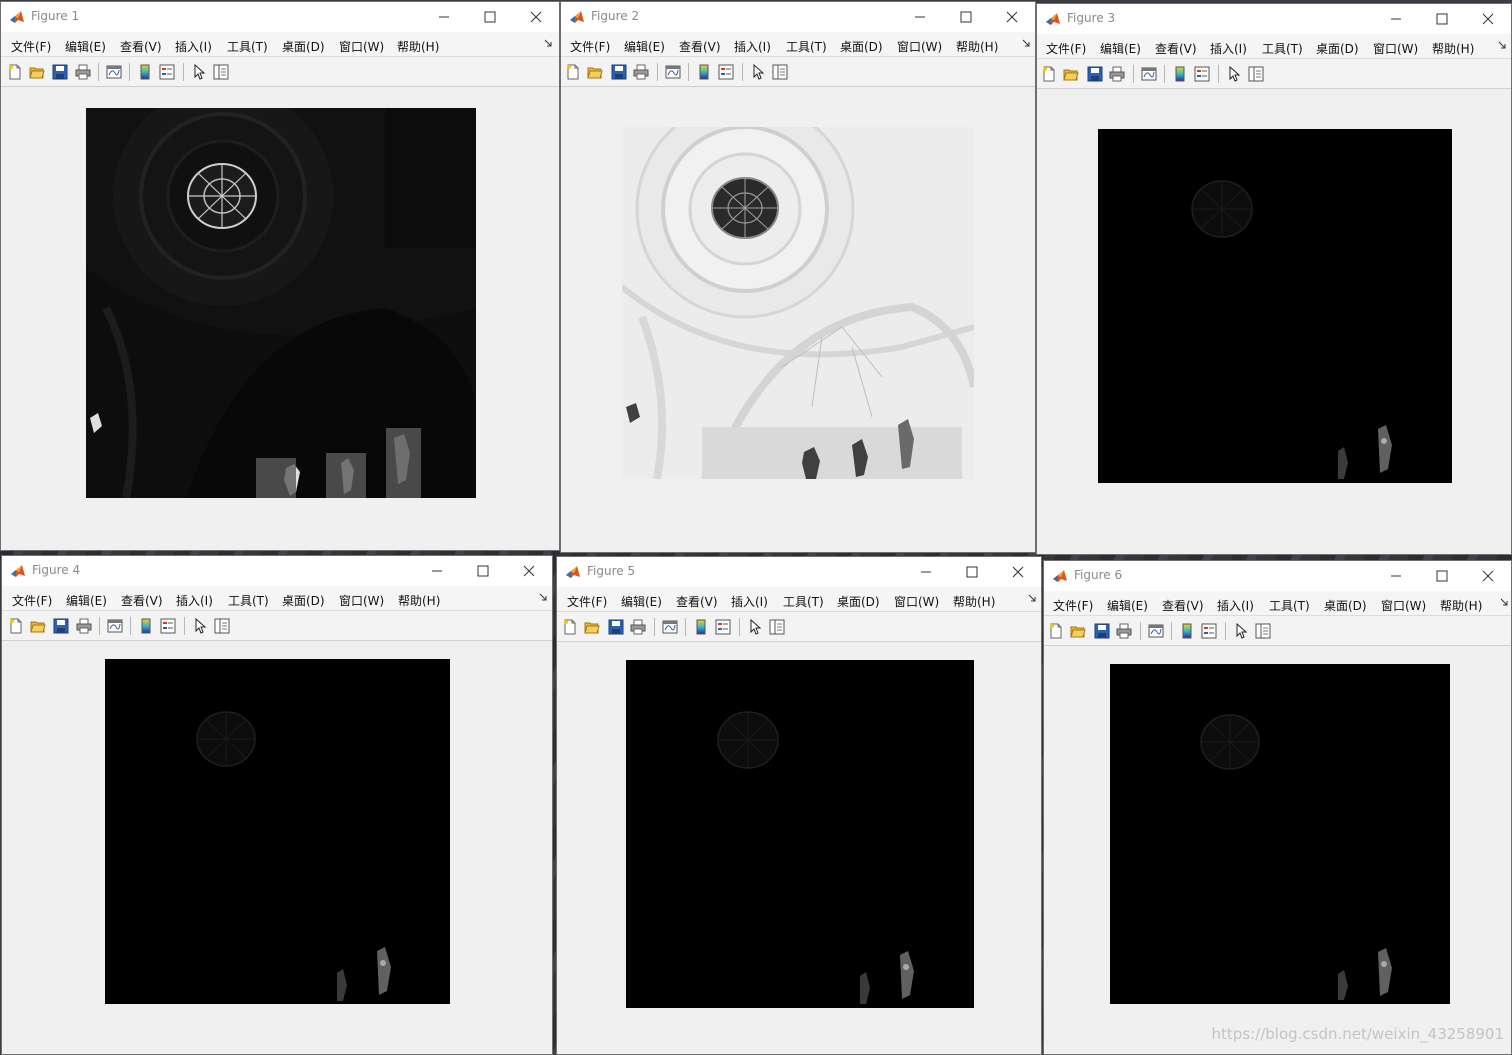 Image resolution: width=1512 pixels, height=1055 pixels. What do you see at coordinates (1277, 576) in the screenshot?
I see `title-bar: Figure 6` at bounding box center [1277, 576].